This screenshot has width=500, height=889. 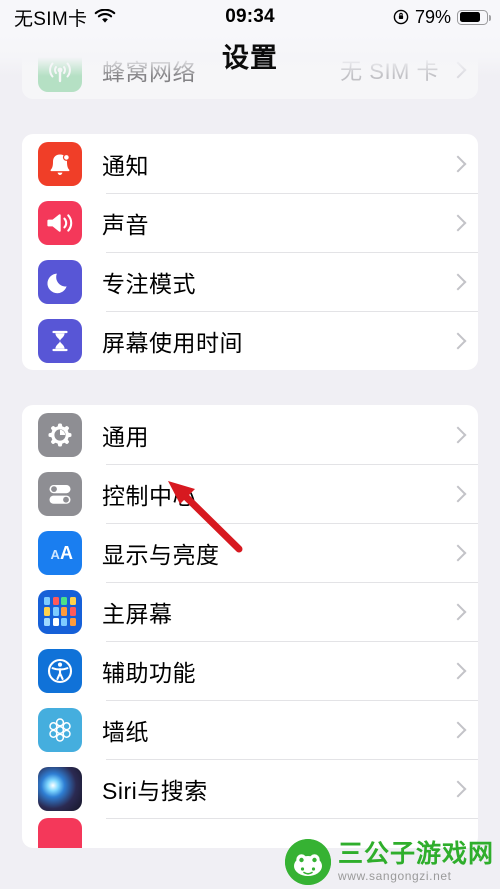 What do you see at coordinates (60, 670) in the screenshot?
I see `accessibility-icon` at bounding box center [60, 670].